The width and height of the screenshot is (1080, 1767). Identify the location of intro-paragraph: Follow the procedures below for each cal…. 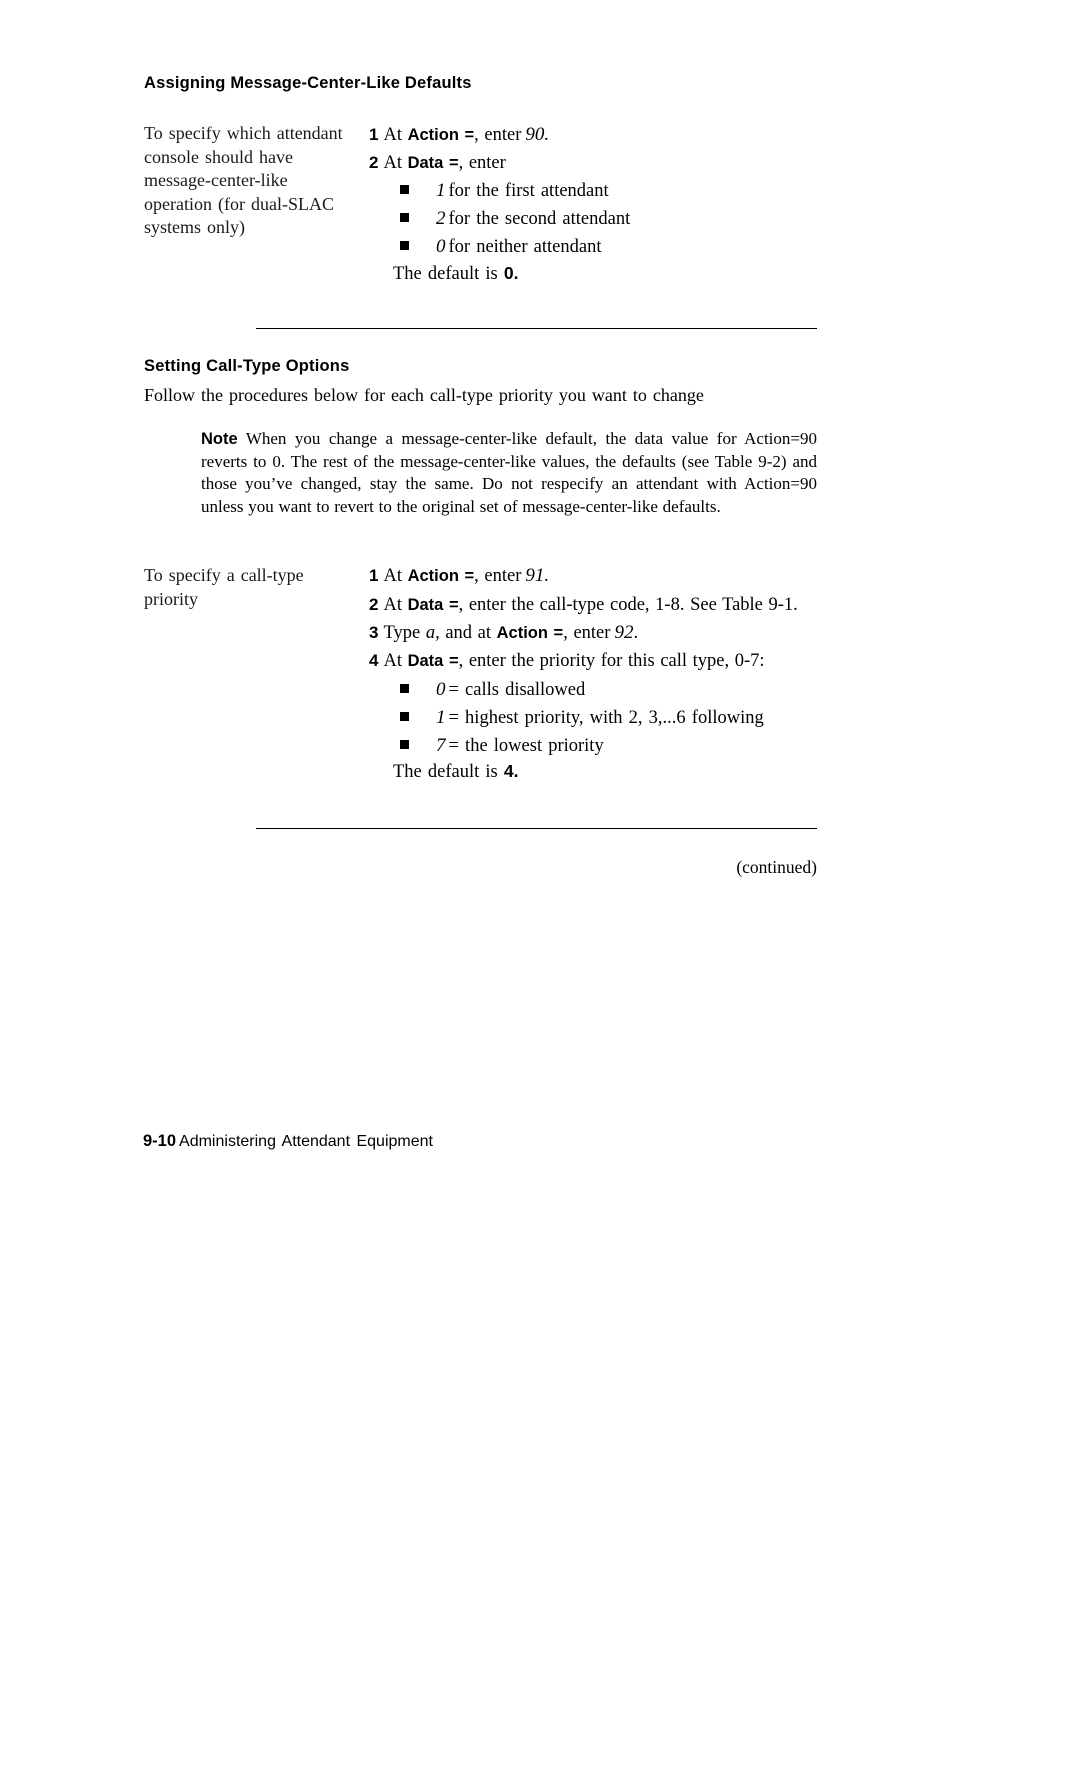
(424, 395).